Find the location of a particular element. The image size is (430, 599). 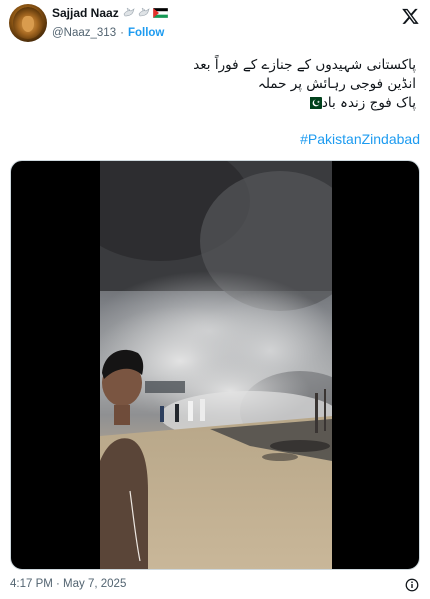

handle-row: @Naaz_313 · Follow is located at coordinates (108, 33).